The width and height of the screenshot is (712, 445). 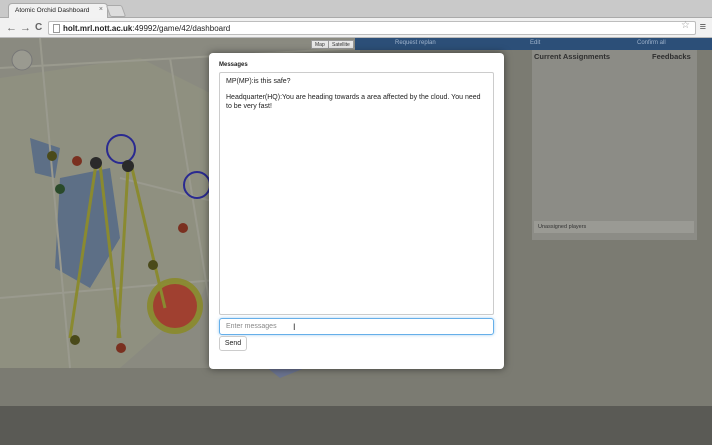 What do you see at coordinates (341, 44) in the screenshot?
I see `satellite-view-button: Satellite` at bounding box center [341, 44].